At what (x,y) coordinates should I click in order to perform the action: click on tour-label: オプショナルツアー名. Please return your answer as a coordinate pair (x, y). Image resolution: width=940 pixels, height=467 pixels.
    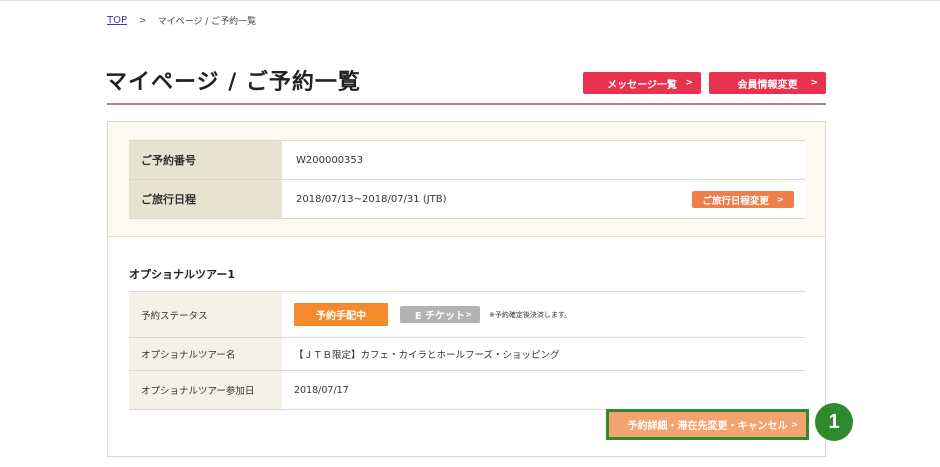
    Looking at the image, I should click on (205, 354).